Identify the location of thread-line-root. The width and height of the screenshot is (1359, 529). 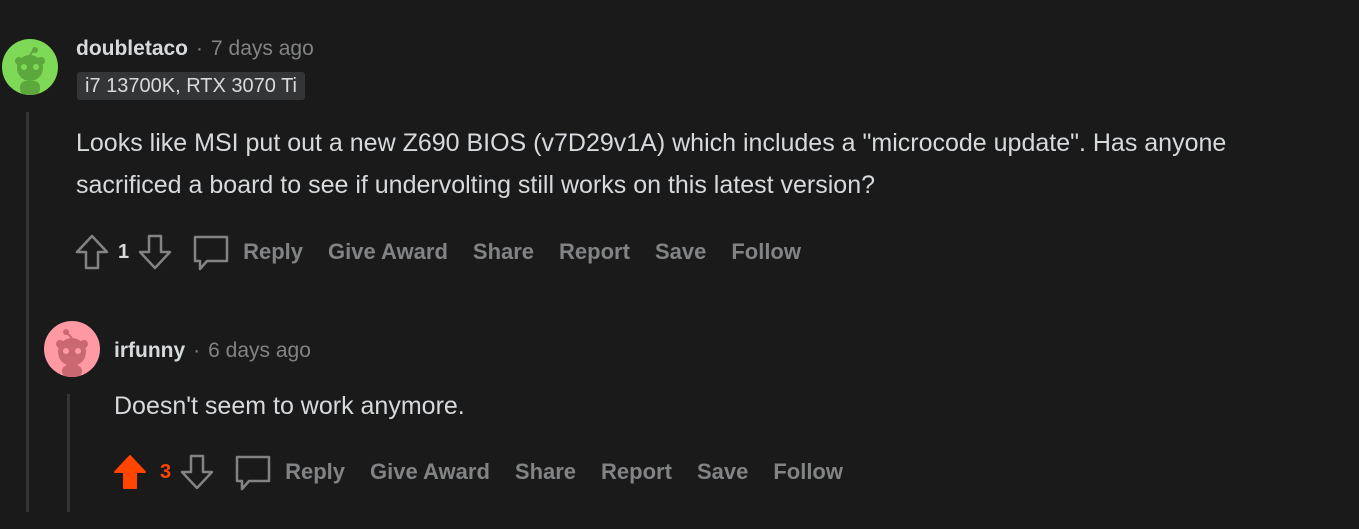
(27, 312).